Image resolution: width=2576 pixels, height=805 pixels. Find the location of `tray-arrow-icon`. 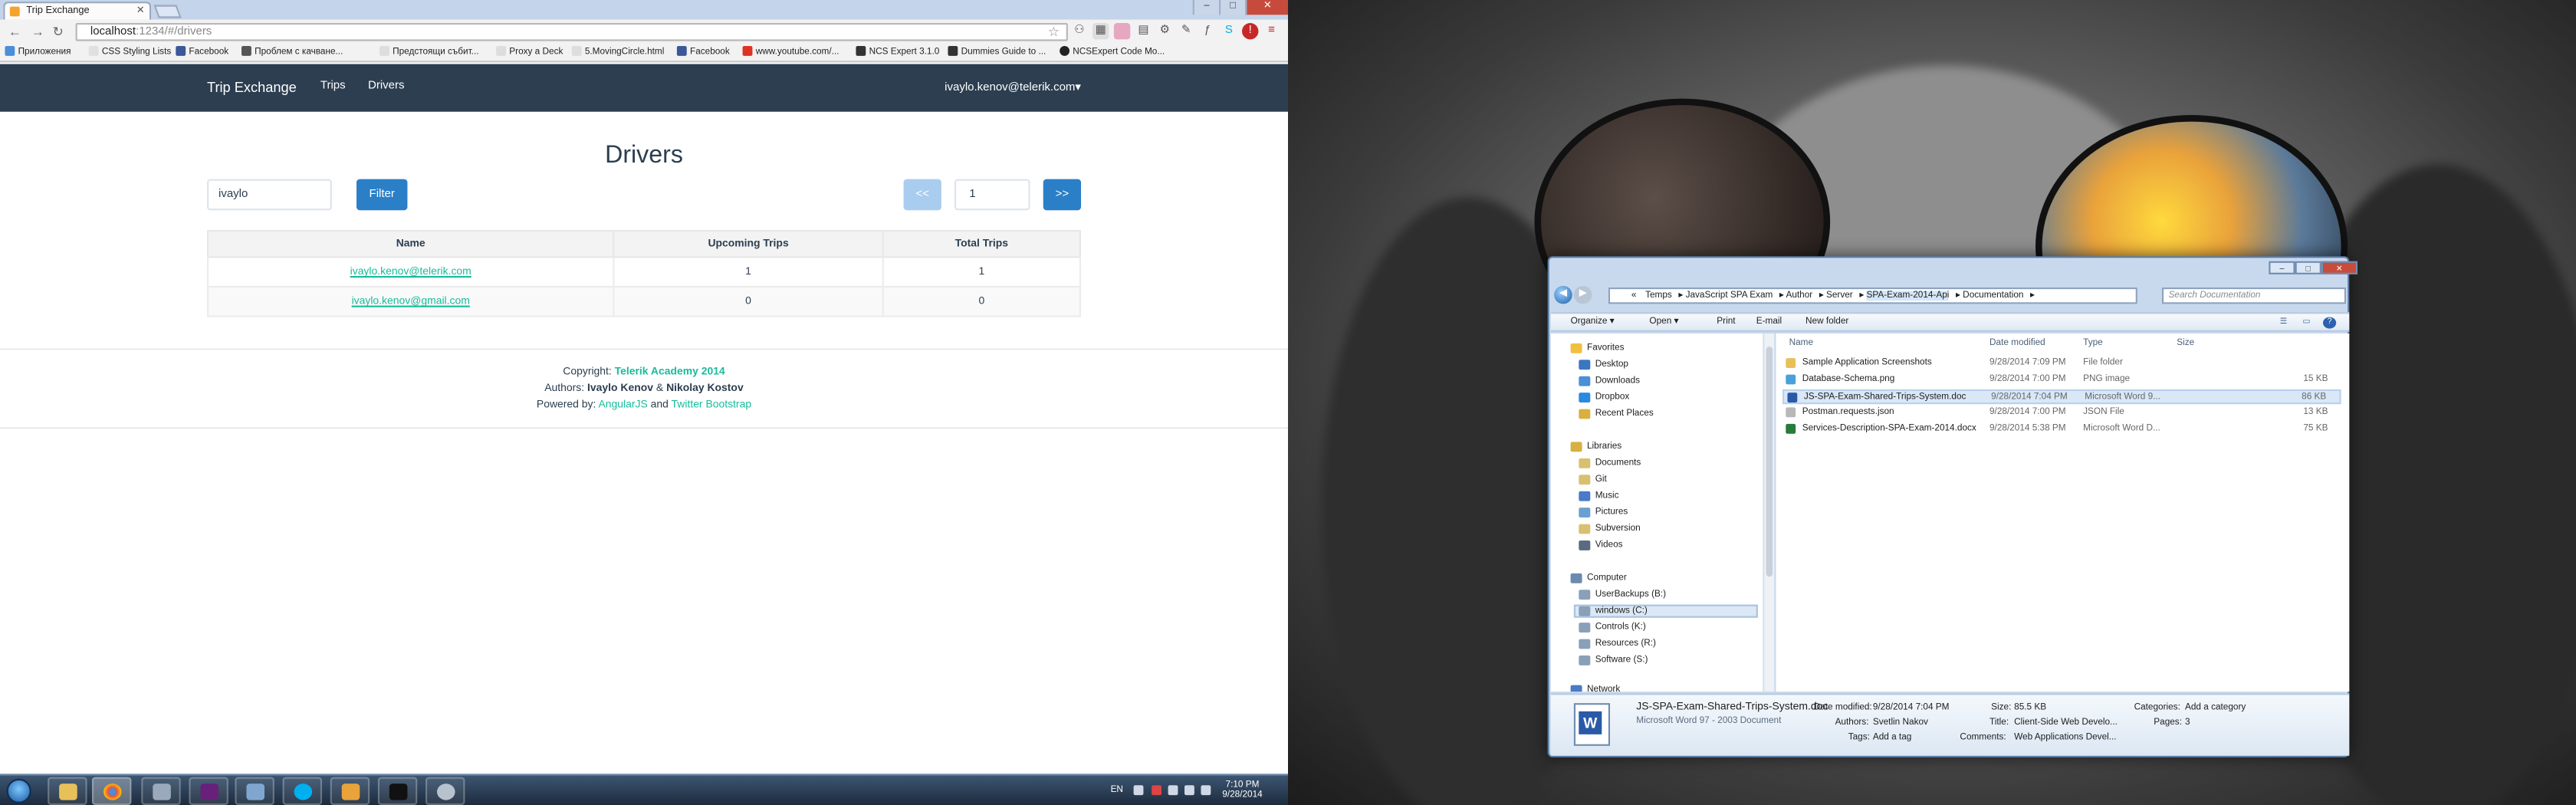

tray-arrow-icon is located at coordinates (1138, 791).